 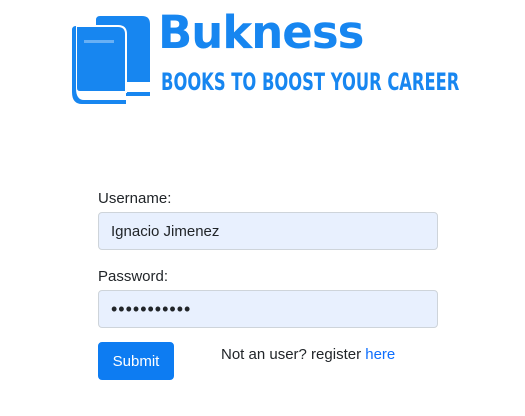 What do you see at coordinates (268, 309) in the screenshot?
I see `password-input` at bounding box center [268, 309].